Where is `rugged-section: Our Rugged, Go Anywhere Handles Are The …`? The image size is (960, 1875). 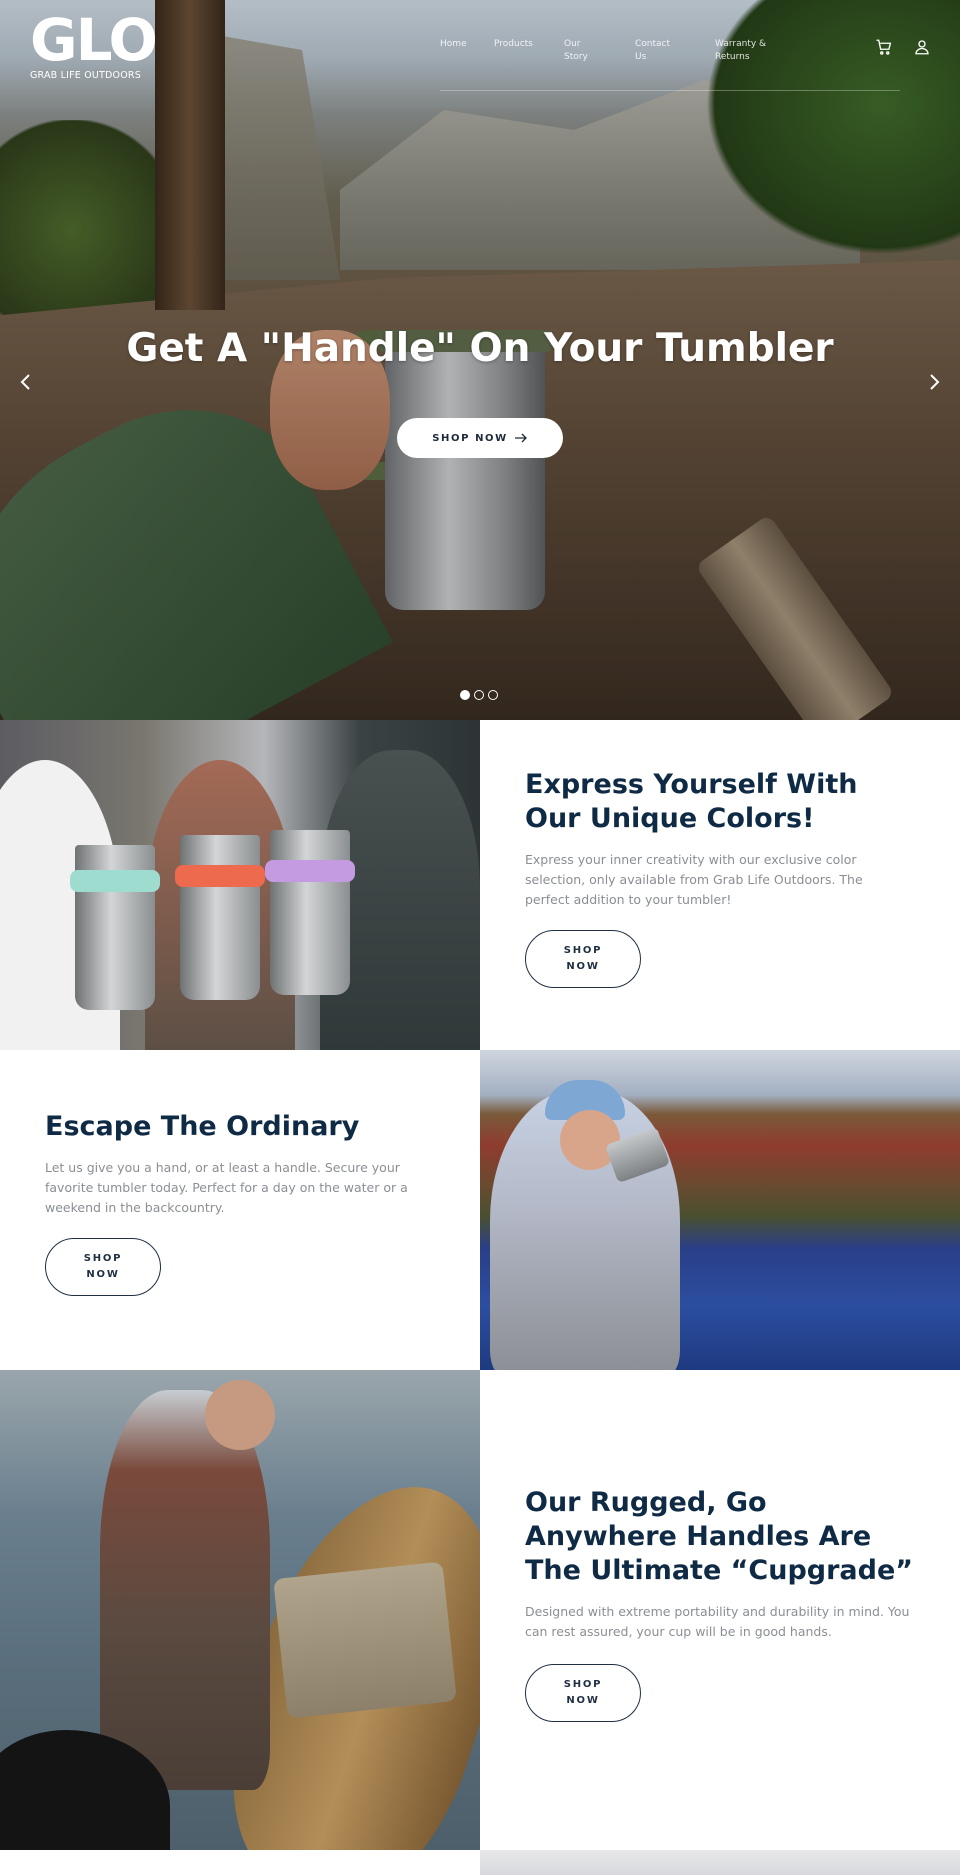 rugged-section: Our Rugged, Go Anywhere Handles Are The … is located at coordinates (725, 1564).